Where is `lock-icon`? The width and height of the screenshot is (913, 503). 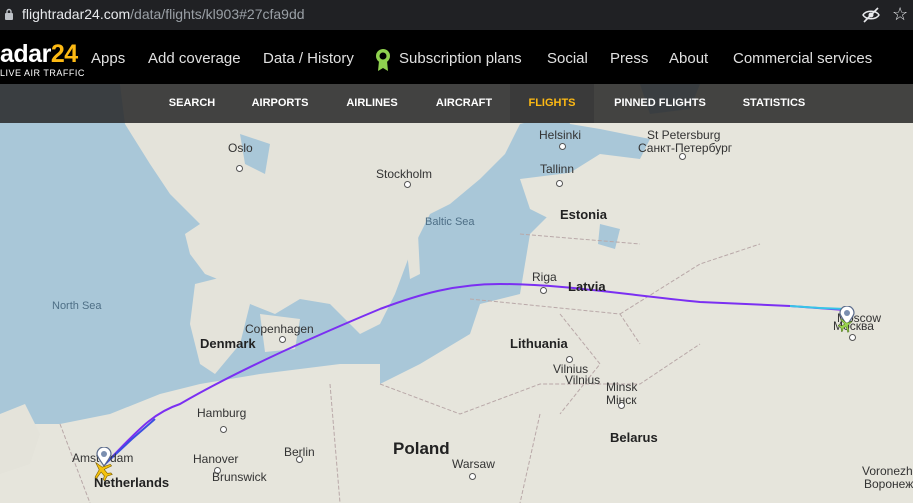
lock-icon is located at coordinates (9, 14).